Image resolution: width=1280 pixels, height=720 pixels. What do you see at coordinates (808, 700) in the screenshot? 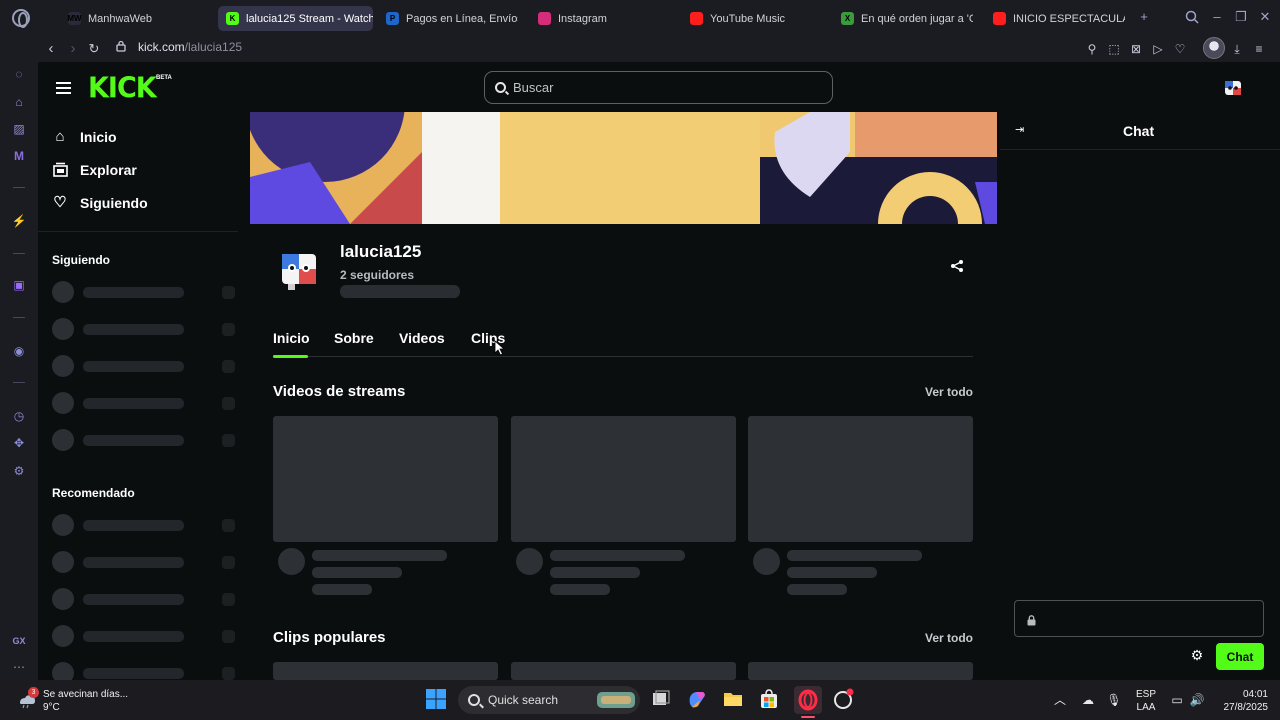
I see `opera-taskbar-app` at bounding box center [808, 700].